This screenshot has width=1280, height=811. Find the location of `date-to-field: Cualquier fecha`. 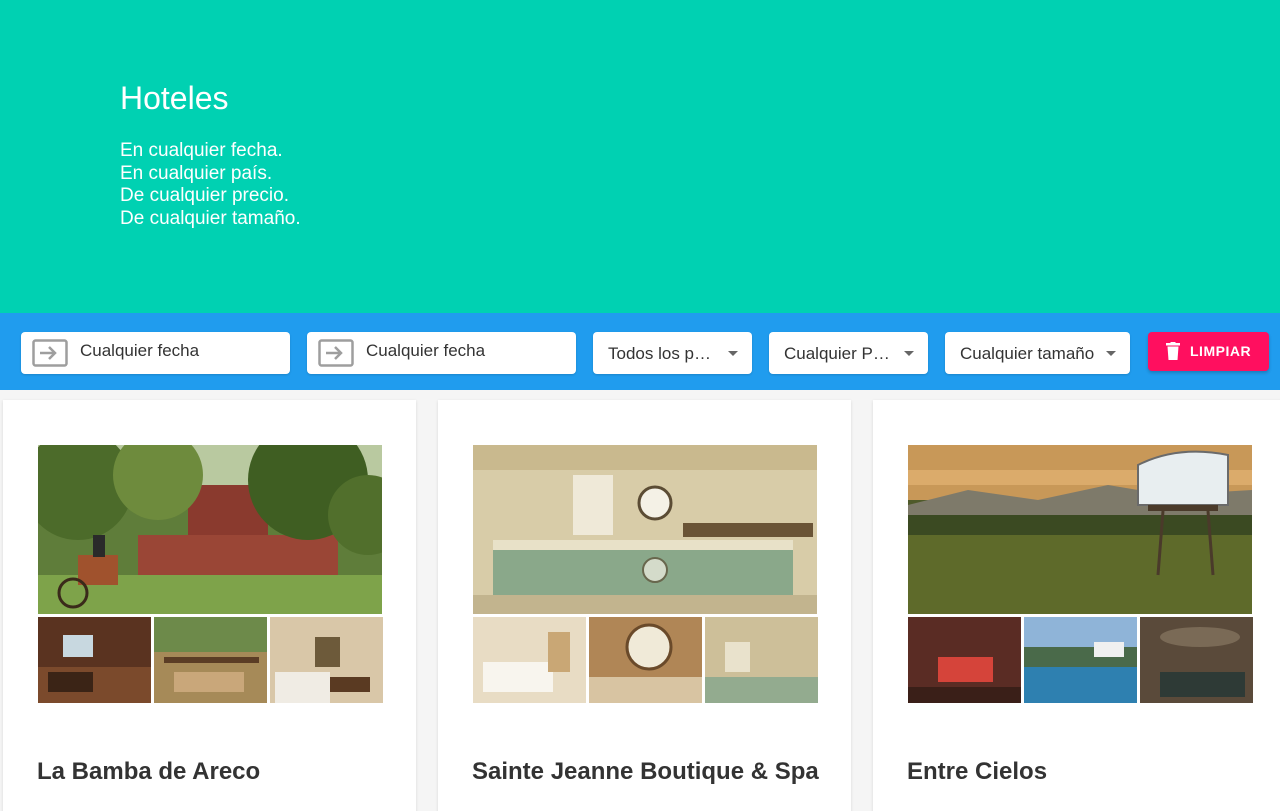

date-to-field: Cualquier fecha is located at coordinates (441, 353).